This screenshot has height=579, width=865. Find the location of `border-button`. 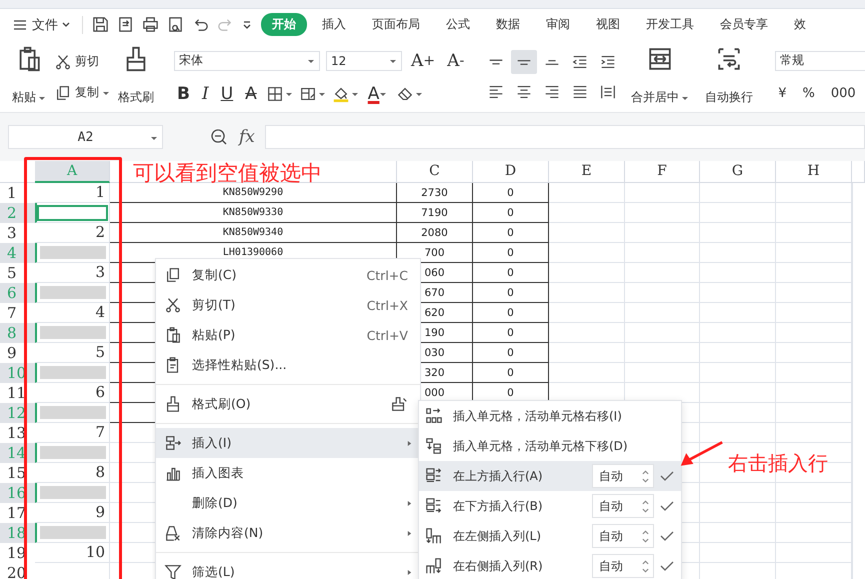

border-button is located at coordinates (279, 93).